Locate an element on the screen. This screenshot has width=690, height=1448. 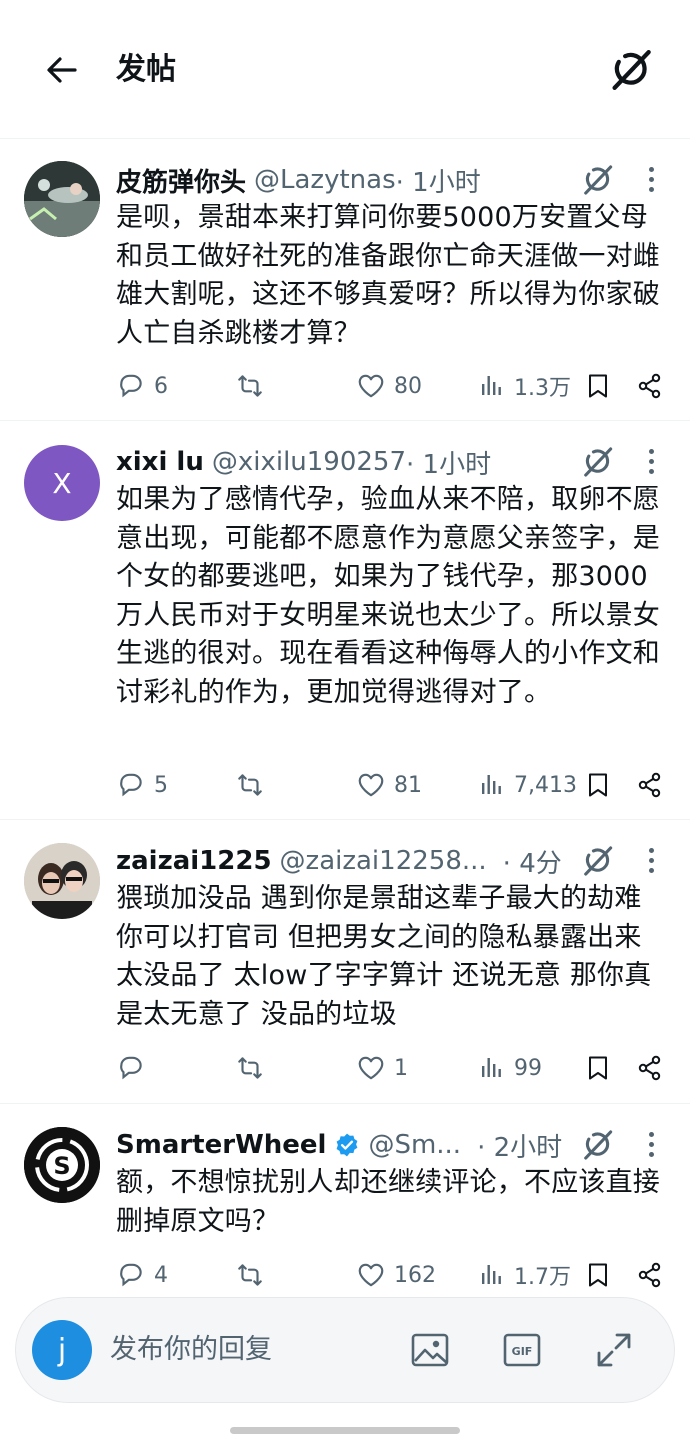
page-title: 发帖 is located at coordinates (146, 69).